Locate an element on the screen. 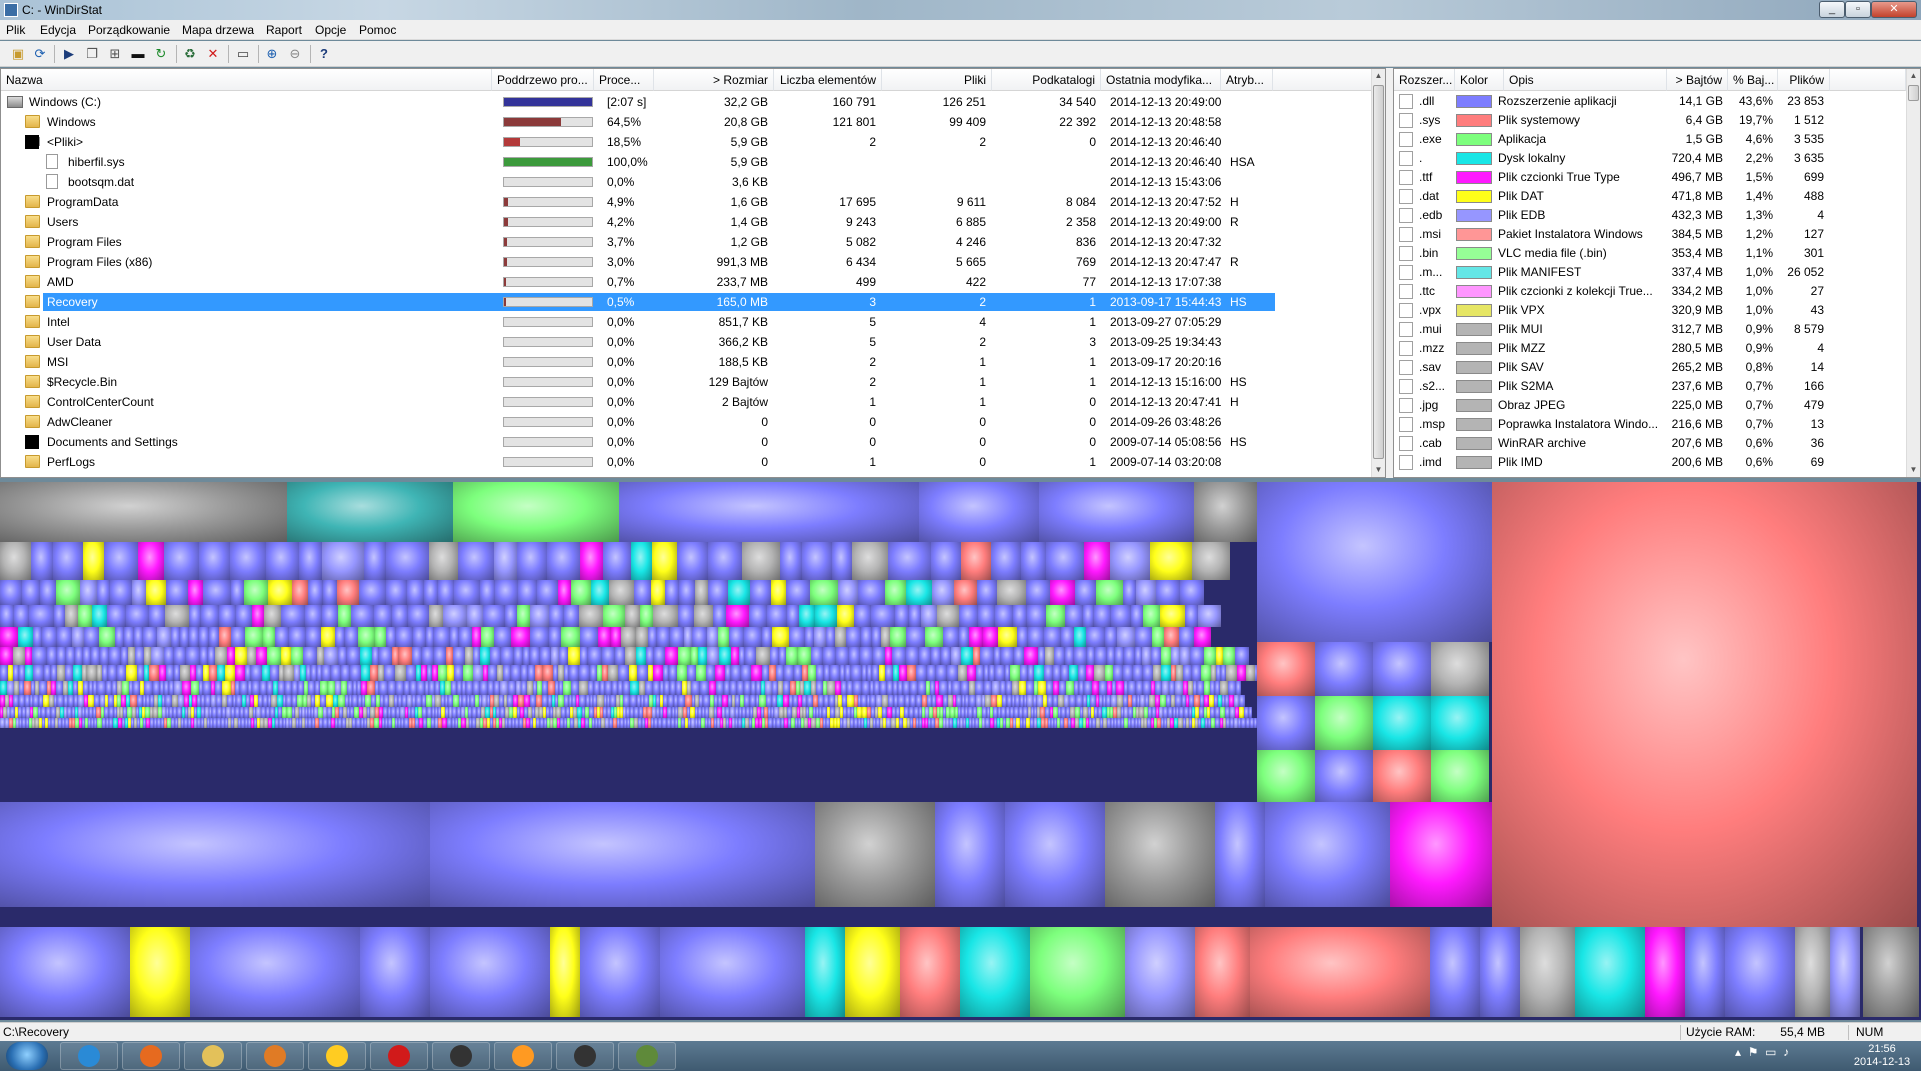  menu-edycja: Edycja is located at coordinates (58, 30).